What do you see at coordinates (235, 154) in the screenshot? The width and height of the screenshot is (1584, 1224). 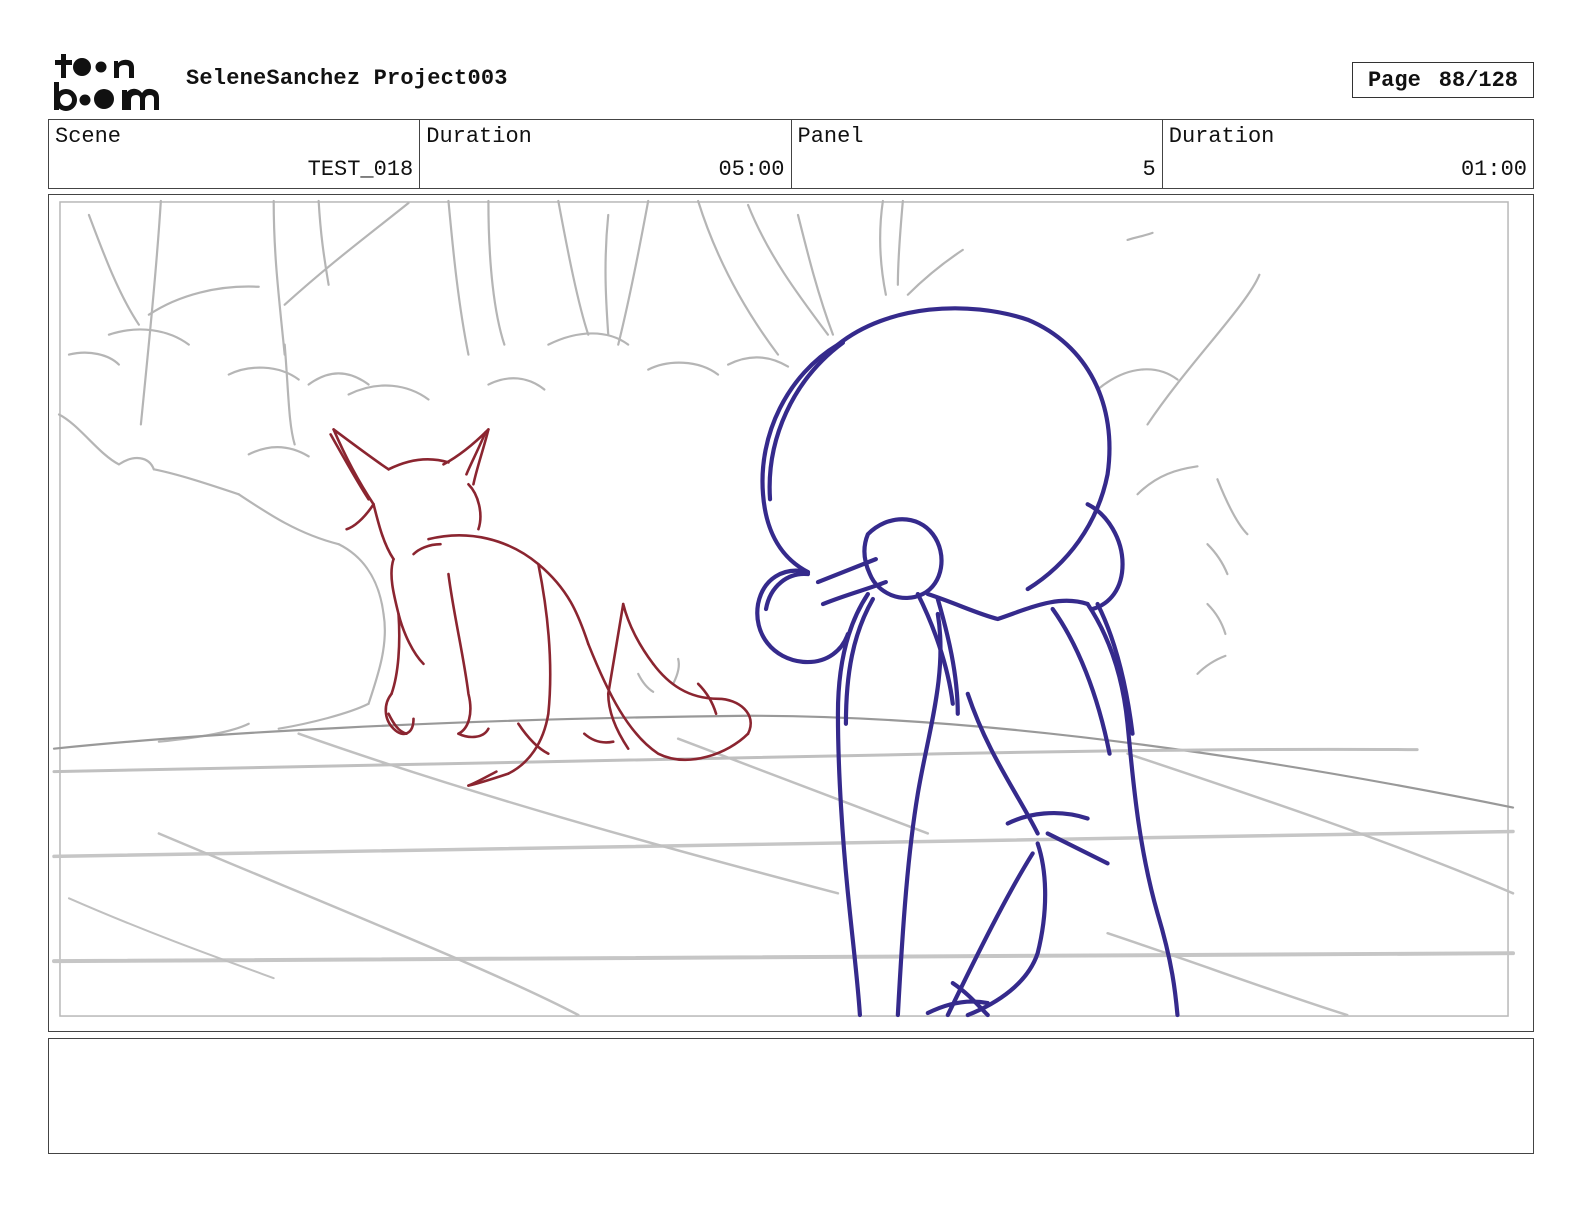 I see `scene-cell: Scene TEST_018` at bounding box center [235, 154].